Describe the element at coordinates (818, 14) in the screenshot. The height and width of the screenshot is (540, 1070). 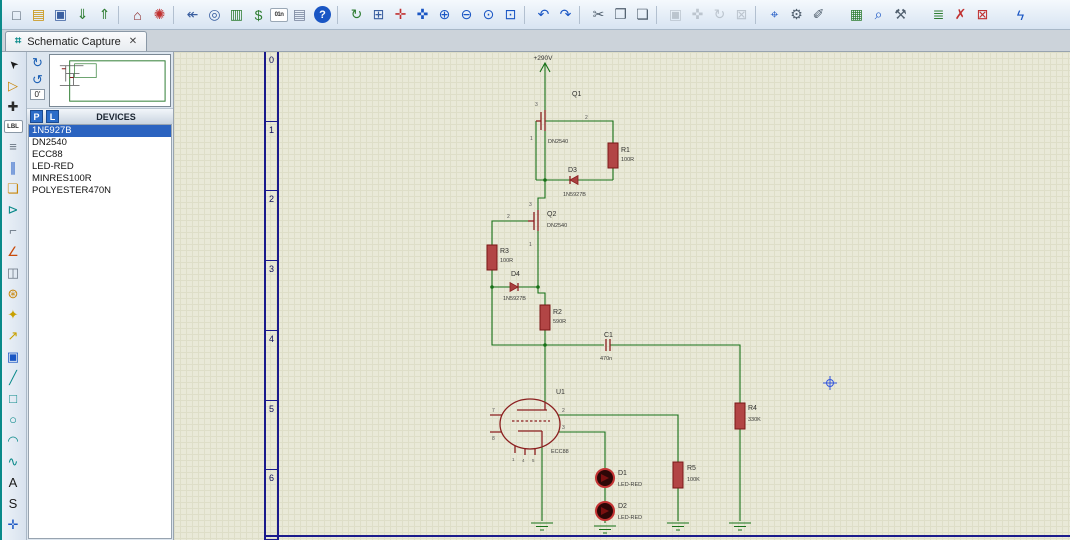
I see `property-assignment-icon: ✐` at that location.